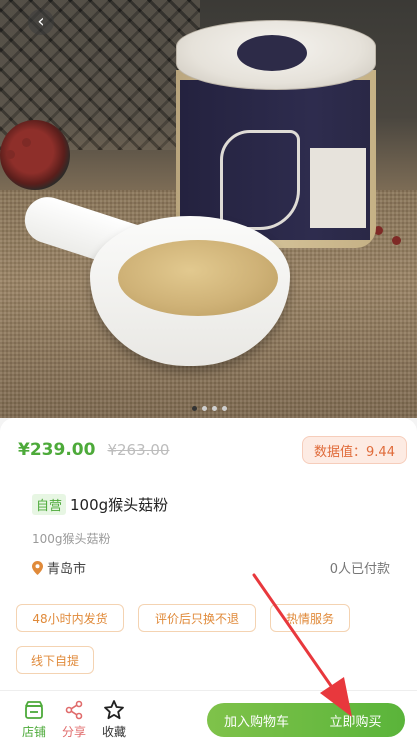 This screenshot has width=417, height=744. Describe the element at coordinates (57, 450) in the screenshot. I see `current-price: ¥239.00` at that location.